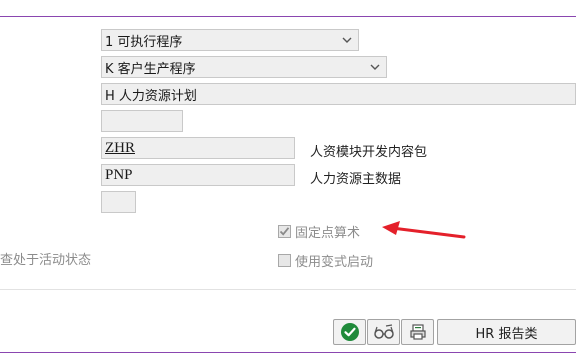  What do you see at coordinates (144, 42) in the screenshot?
I see `program-type-value: 1 可执行程序` at bounding box center [144, 42].